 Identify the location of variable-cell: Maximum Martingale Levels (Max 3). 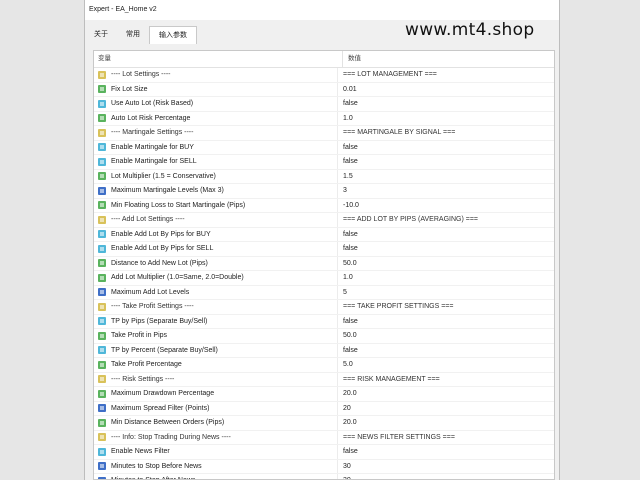
(216, 191).